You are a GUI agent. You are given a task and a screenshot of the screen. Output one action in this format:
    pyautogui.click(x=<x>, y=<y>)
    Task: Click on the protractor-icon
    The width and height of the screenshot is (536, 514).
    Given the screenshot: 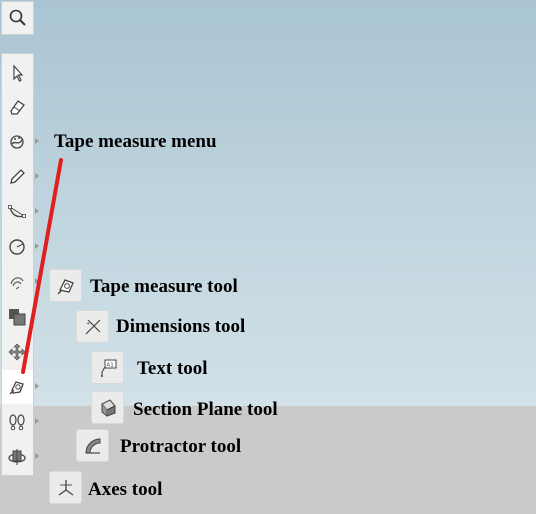 What is the action you would take?
    pyautogui.click(x=93, y=446)
    